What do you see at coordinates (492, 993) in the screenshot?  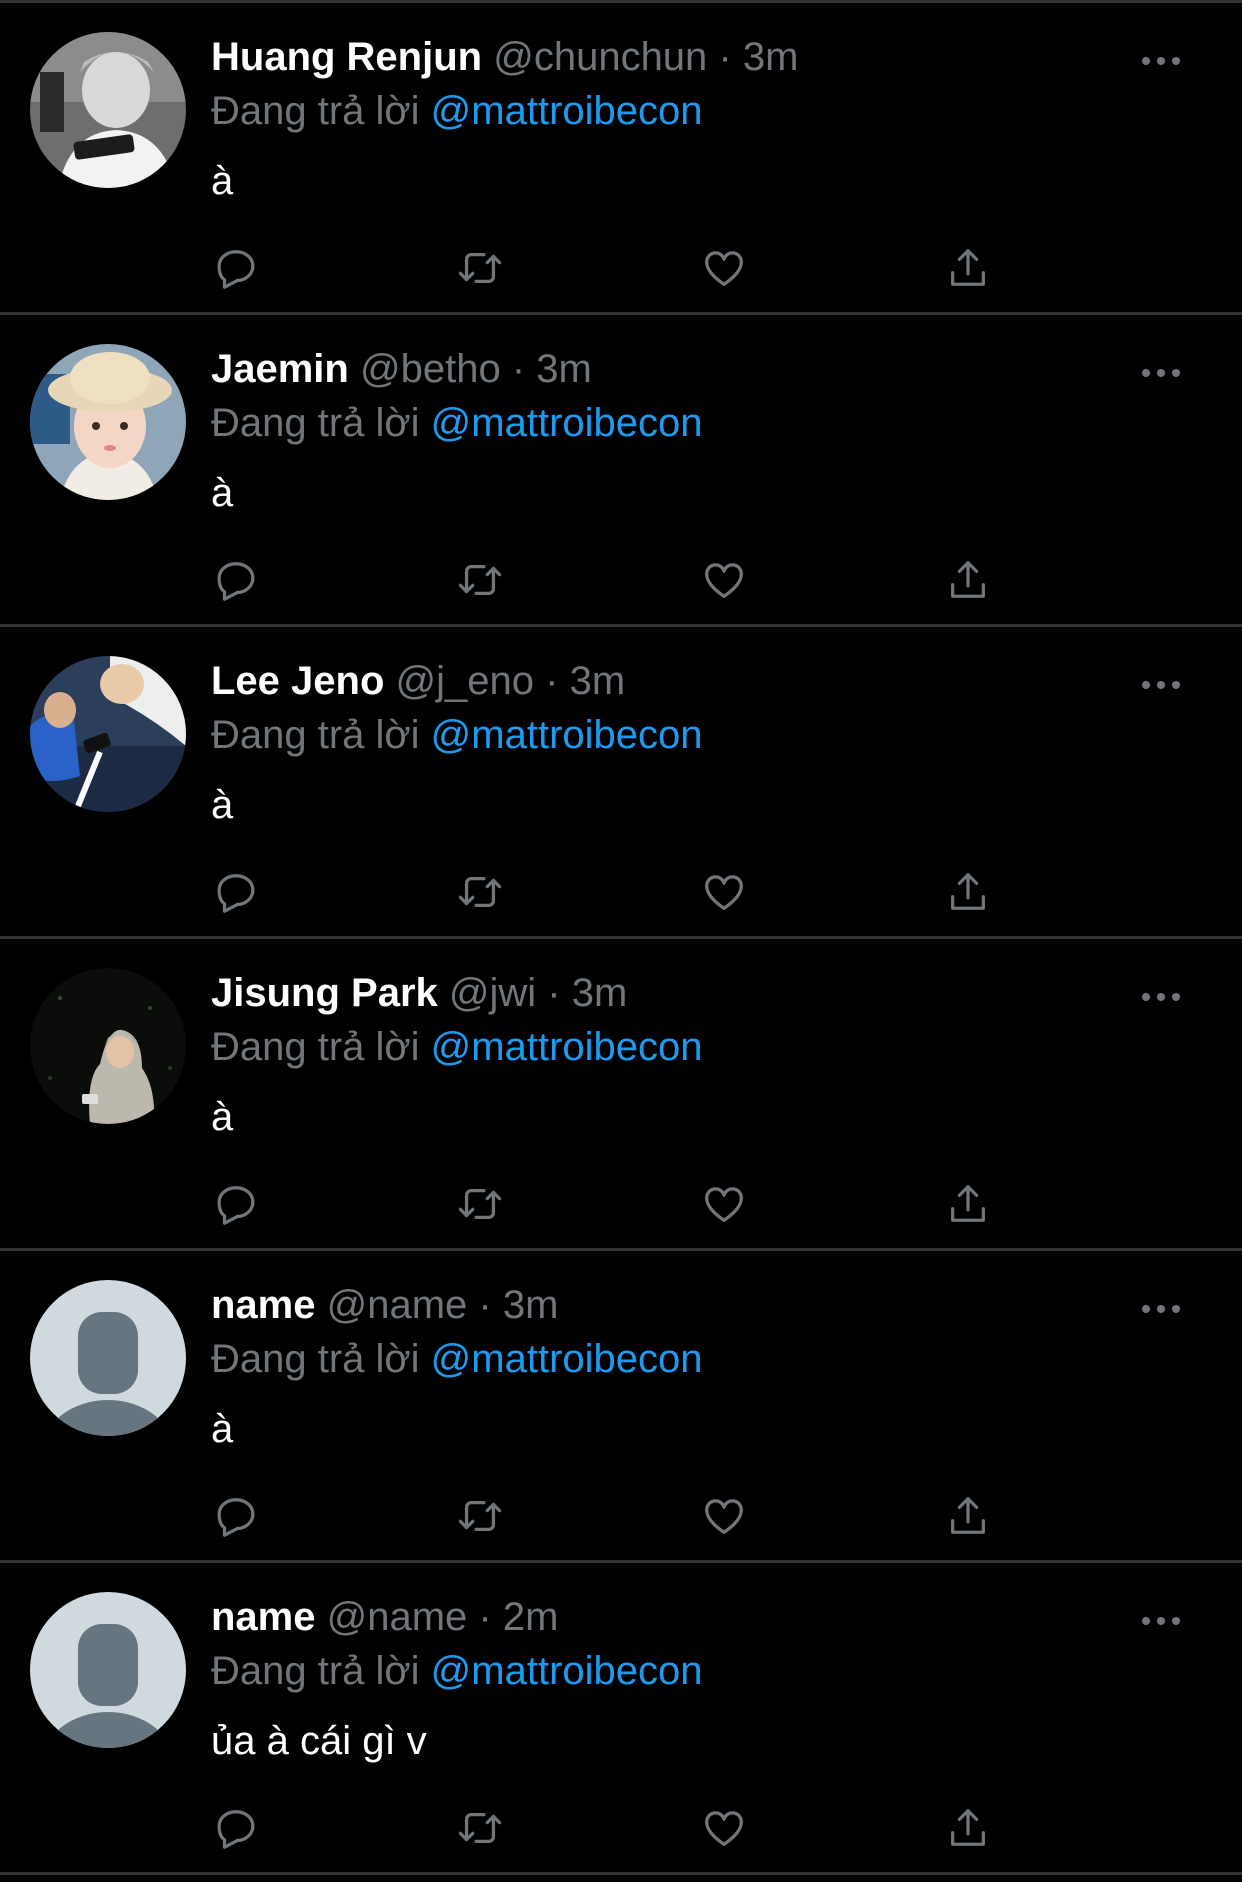 I see `user-handle: @jwi` at bounding box center [492, 993].